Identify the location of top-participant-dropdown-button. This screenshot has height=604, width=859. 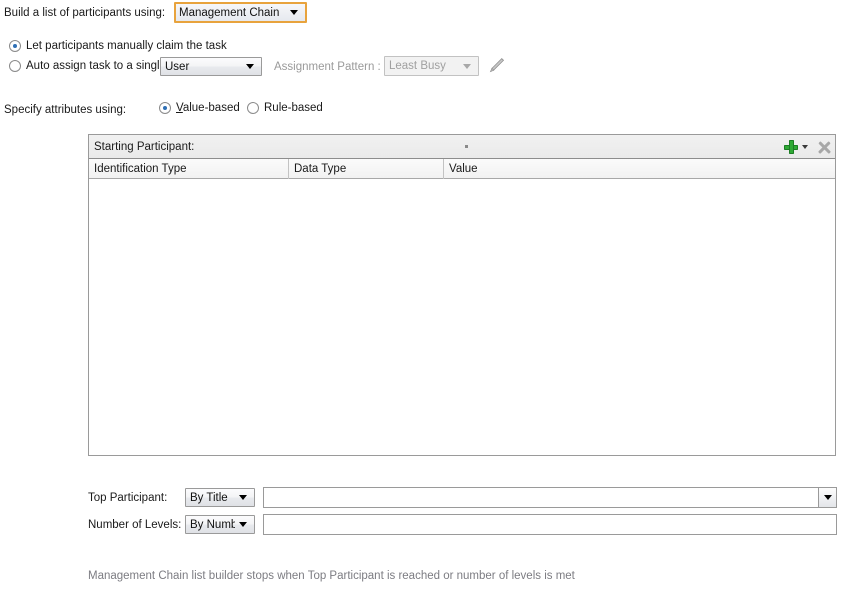
(827, 497).